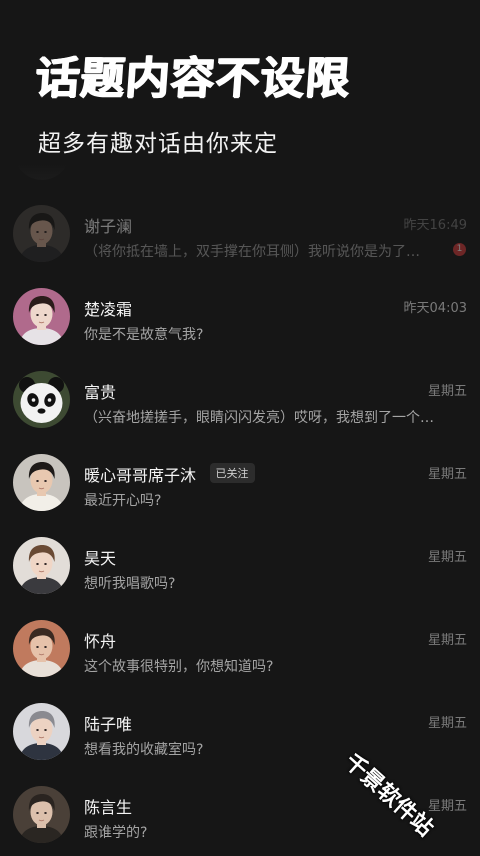 The image size is (480, 856). Describe the element at coordinates (240, 316) in the screenshot. I see `chat-row: 楚凌霜 昨天04:03 你是不是故意气我?` at that location.